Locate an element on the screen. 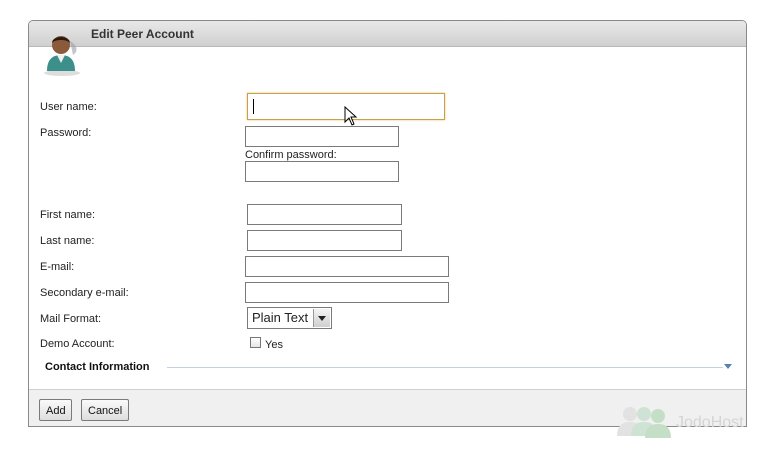  panel-title: Edit Peer Account is located at coordinates (142, 34).